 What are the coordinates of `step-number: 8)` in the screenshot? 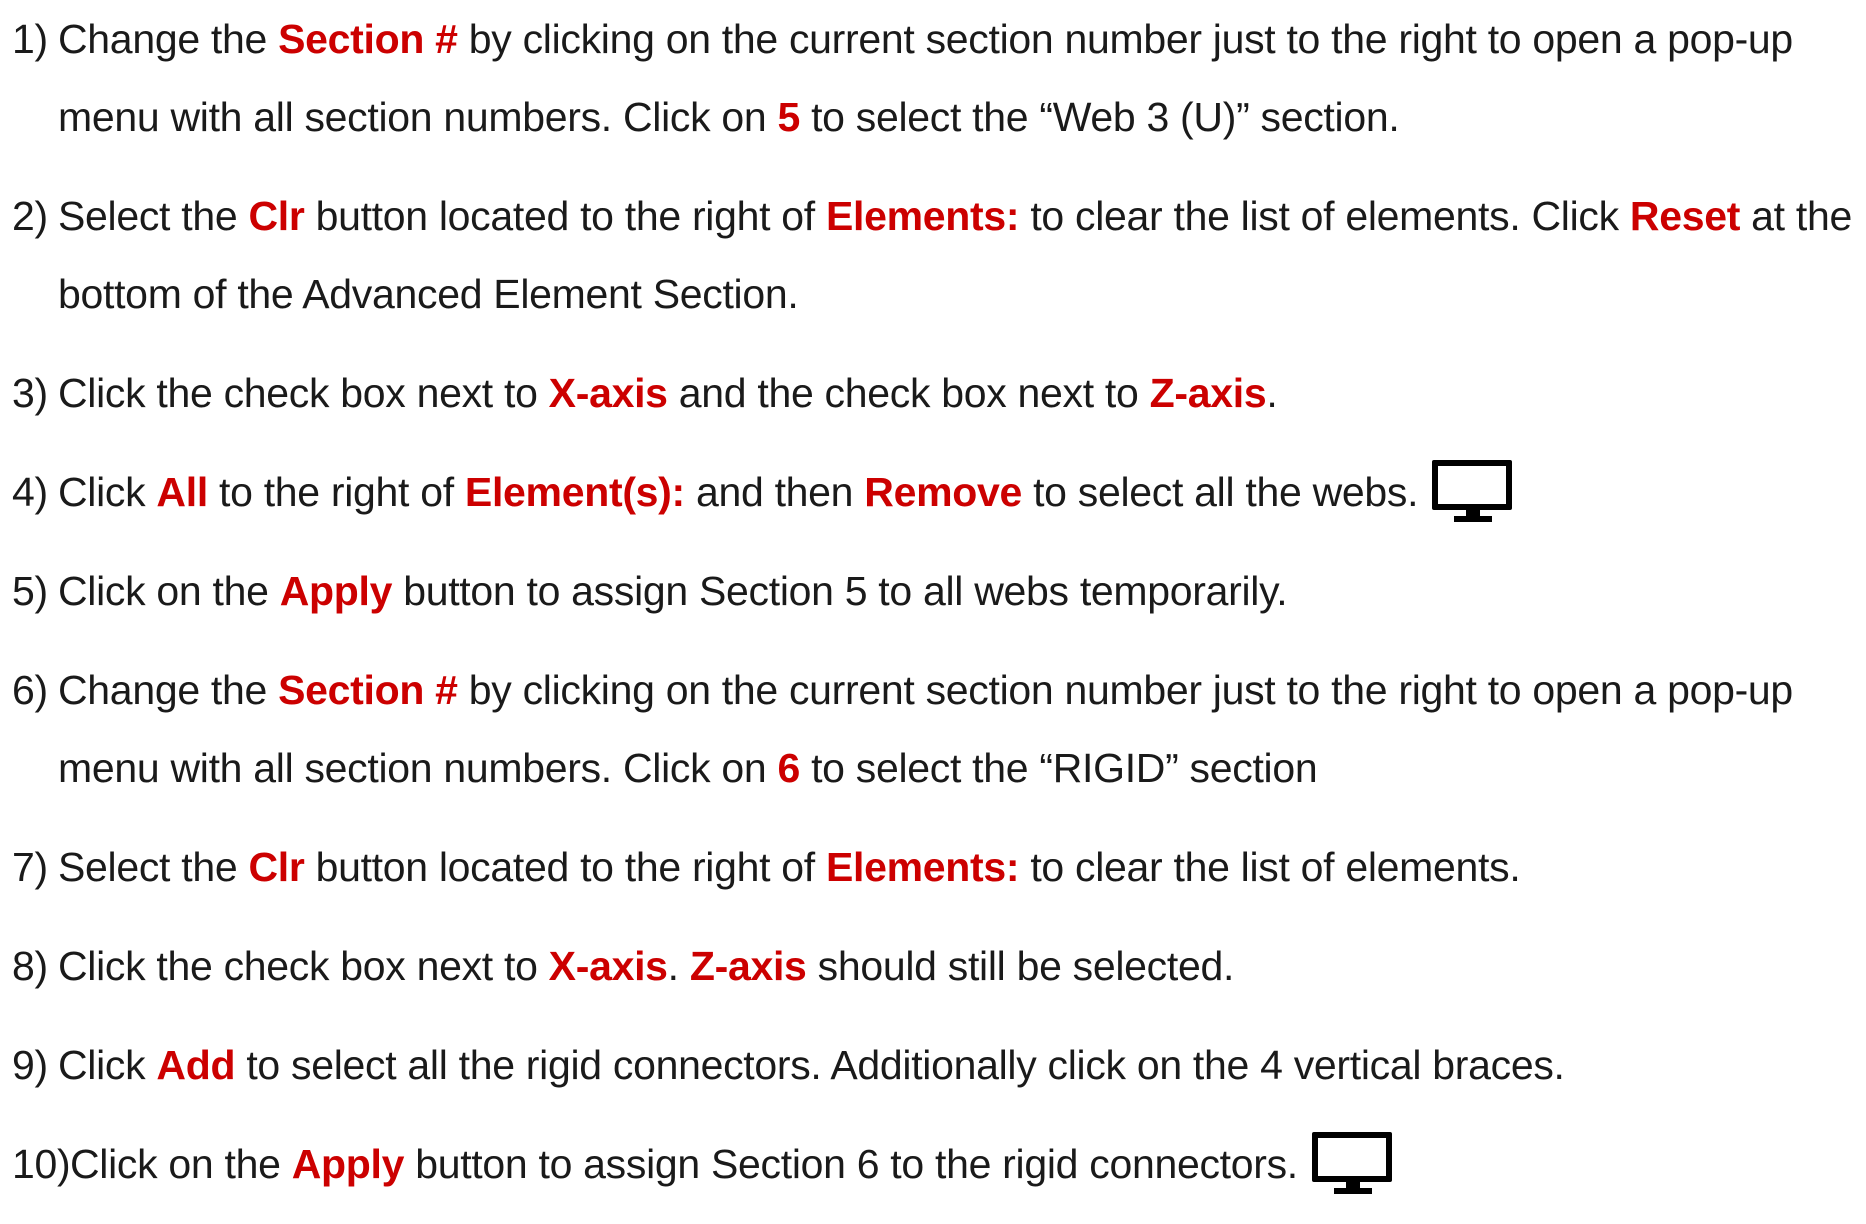 It's located at (30, 966).